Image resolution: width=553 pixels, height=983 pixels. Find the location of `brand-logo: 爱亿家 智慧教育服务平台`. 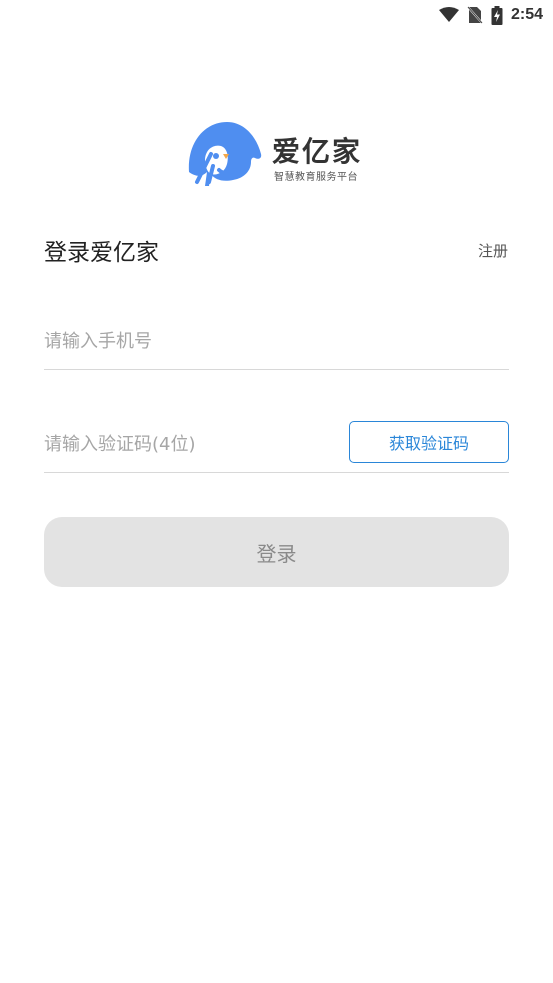

brand-logo: 爱亿家 智慧教育服务平台 is located at coordinates (278, 154).